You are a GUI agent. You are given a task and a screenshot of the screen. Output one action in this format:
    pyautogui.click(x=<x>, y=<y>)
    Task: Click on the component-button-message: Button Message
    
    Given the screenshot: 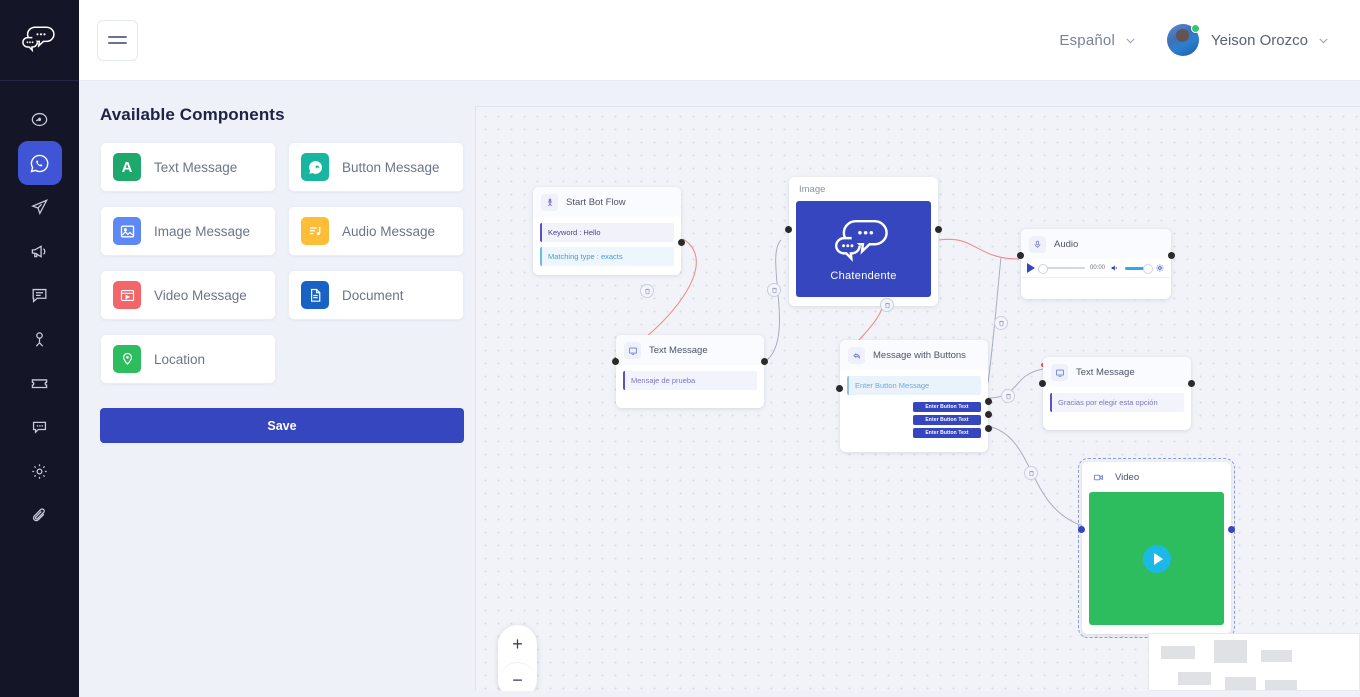 What is the action you would take?
    pyautogui.click(x=376, y=167)
    